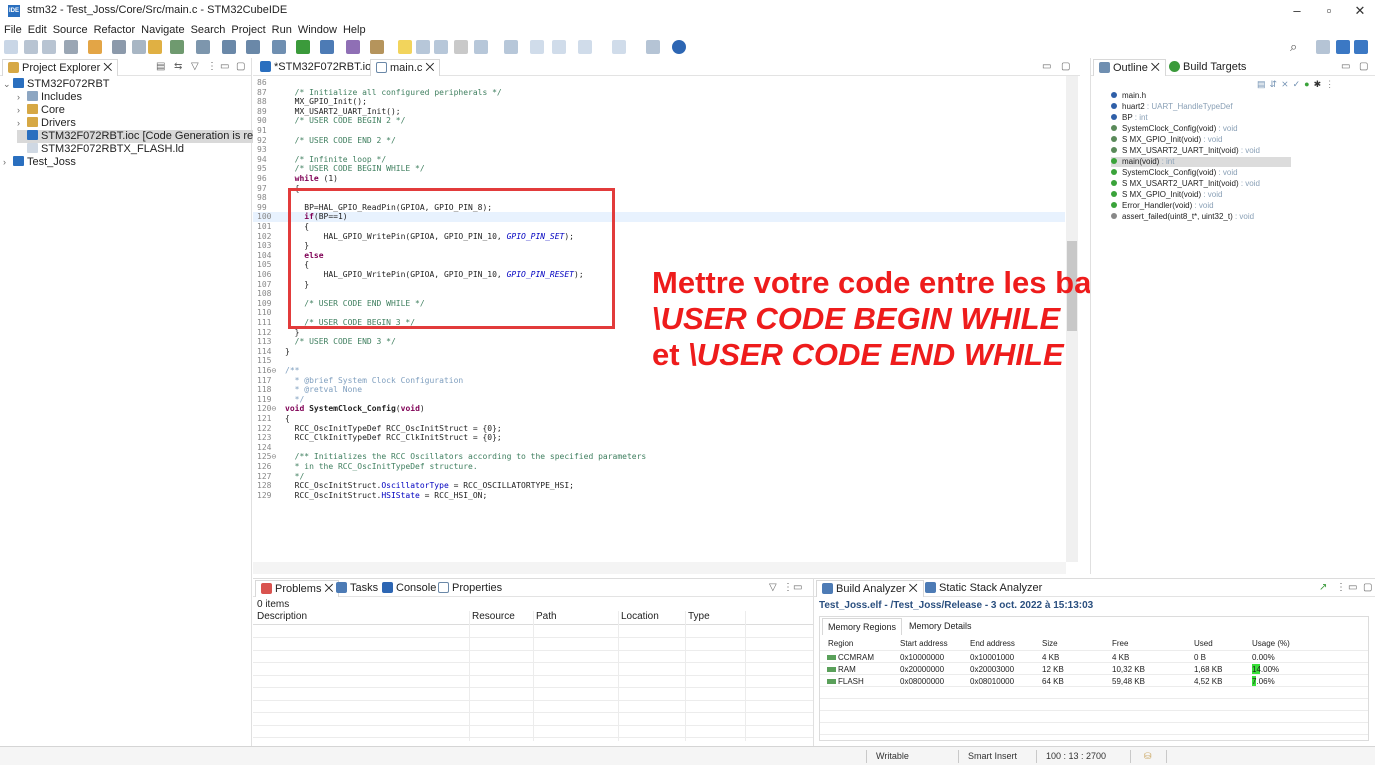 This screenshot has height=765, width=1375. I want to click on memory-column-header: Free, so click(1120, 643).